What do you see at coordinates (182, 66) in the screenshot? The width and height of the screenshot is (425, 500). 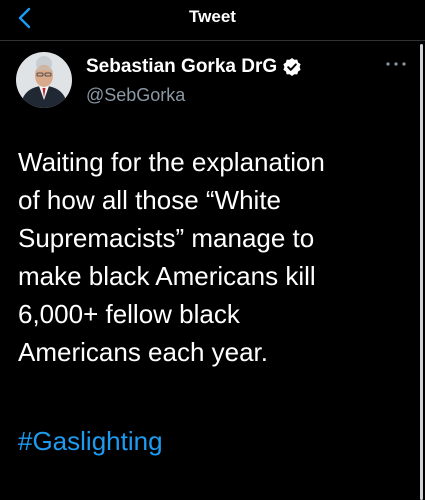 I see `author-display-name: Sebastian Gorka DrG` at bounding box center [182, 66].